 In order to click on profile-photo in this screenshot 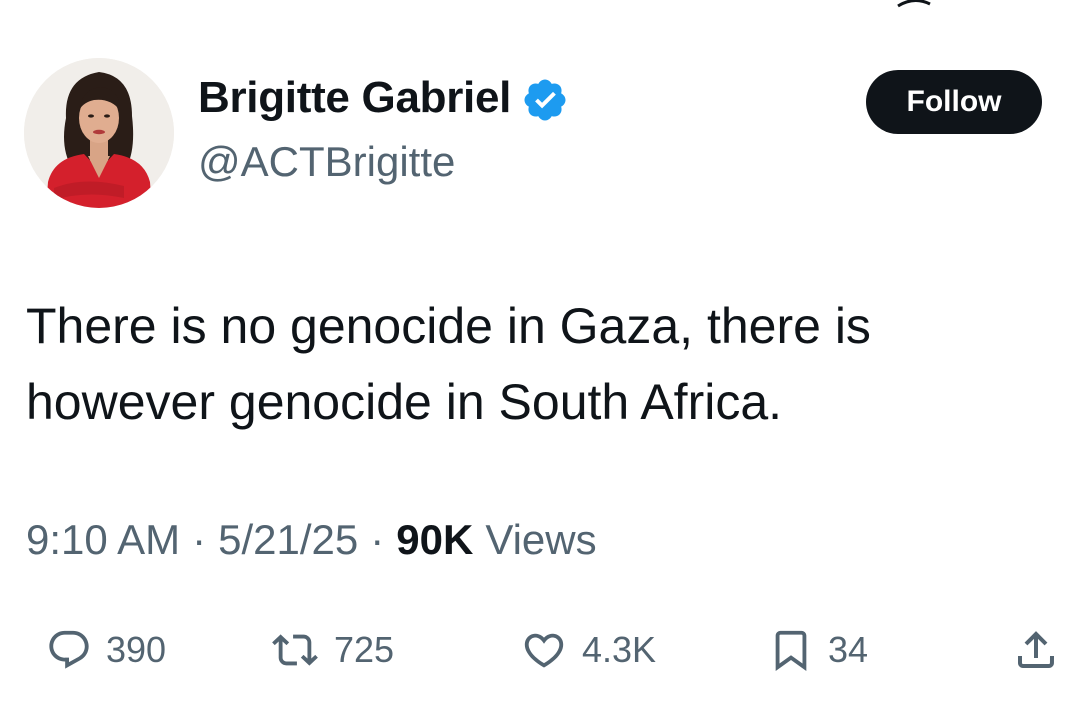, I will do `click(99, 133)`.